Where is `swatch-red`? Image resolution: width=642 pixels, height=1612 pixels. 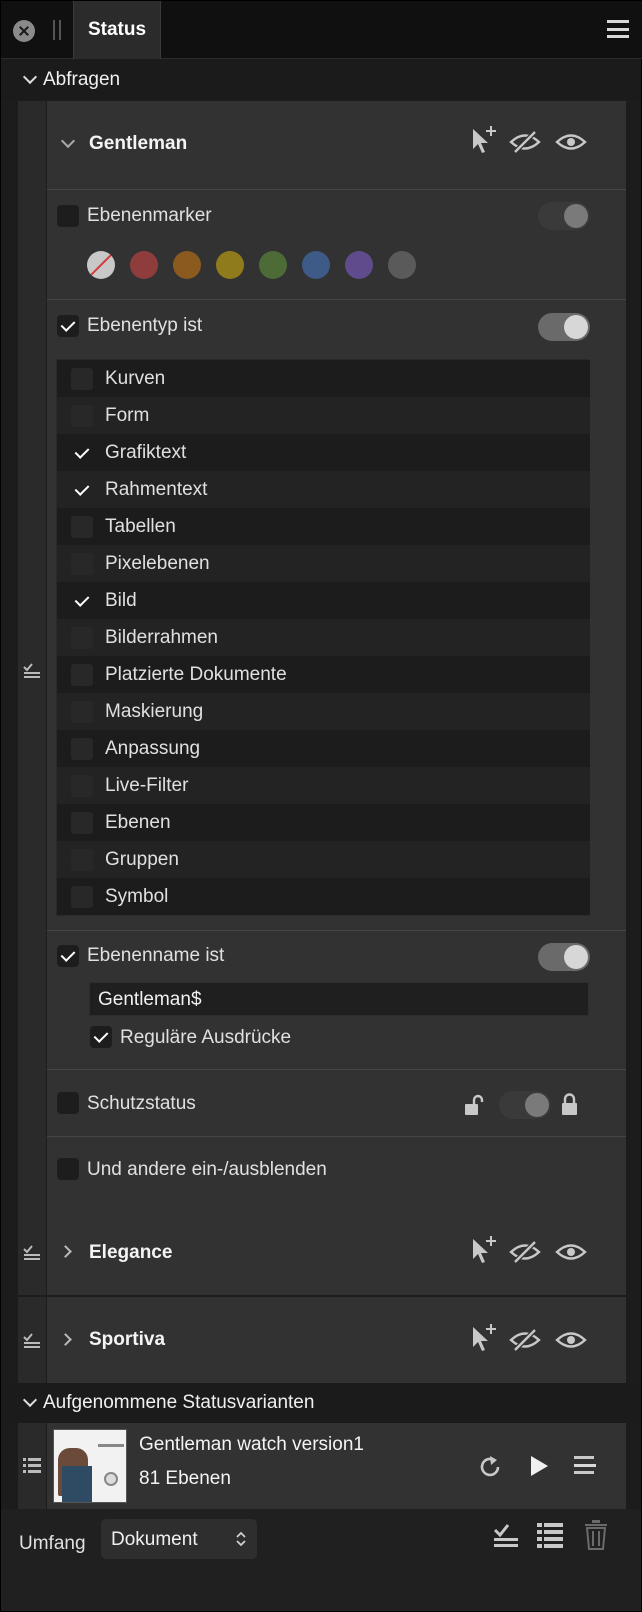
swatch-red is located at coordinates (144, 265).